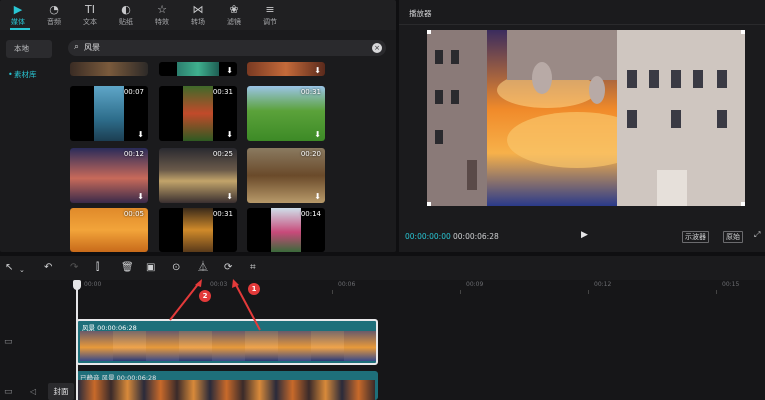  Describe the element at coordinates (254, 289) in the screenshot. I see `annotation-badge-1: 1` at that location.